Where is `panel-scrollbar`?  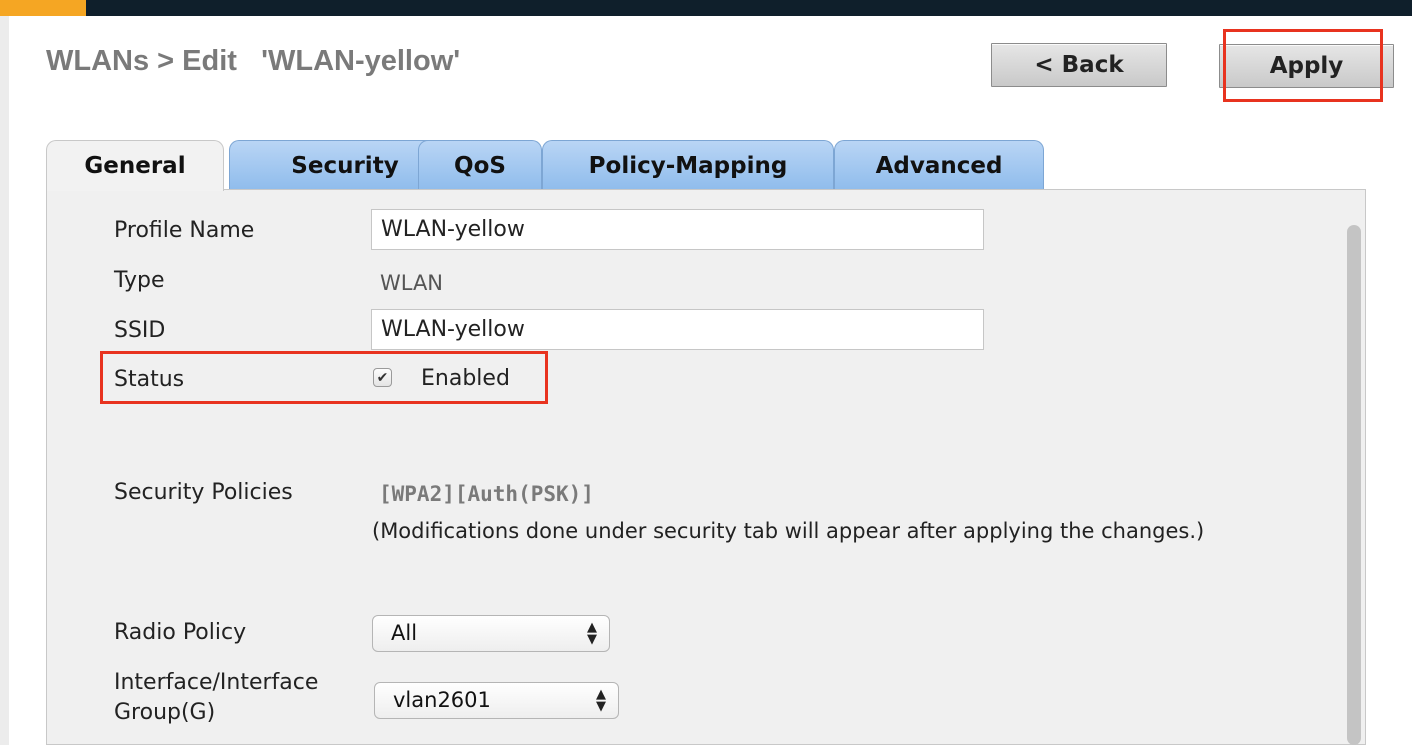 panel-scrollbar is located at coordinates (1354, 485).